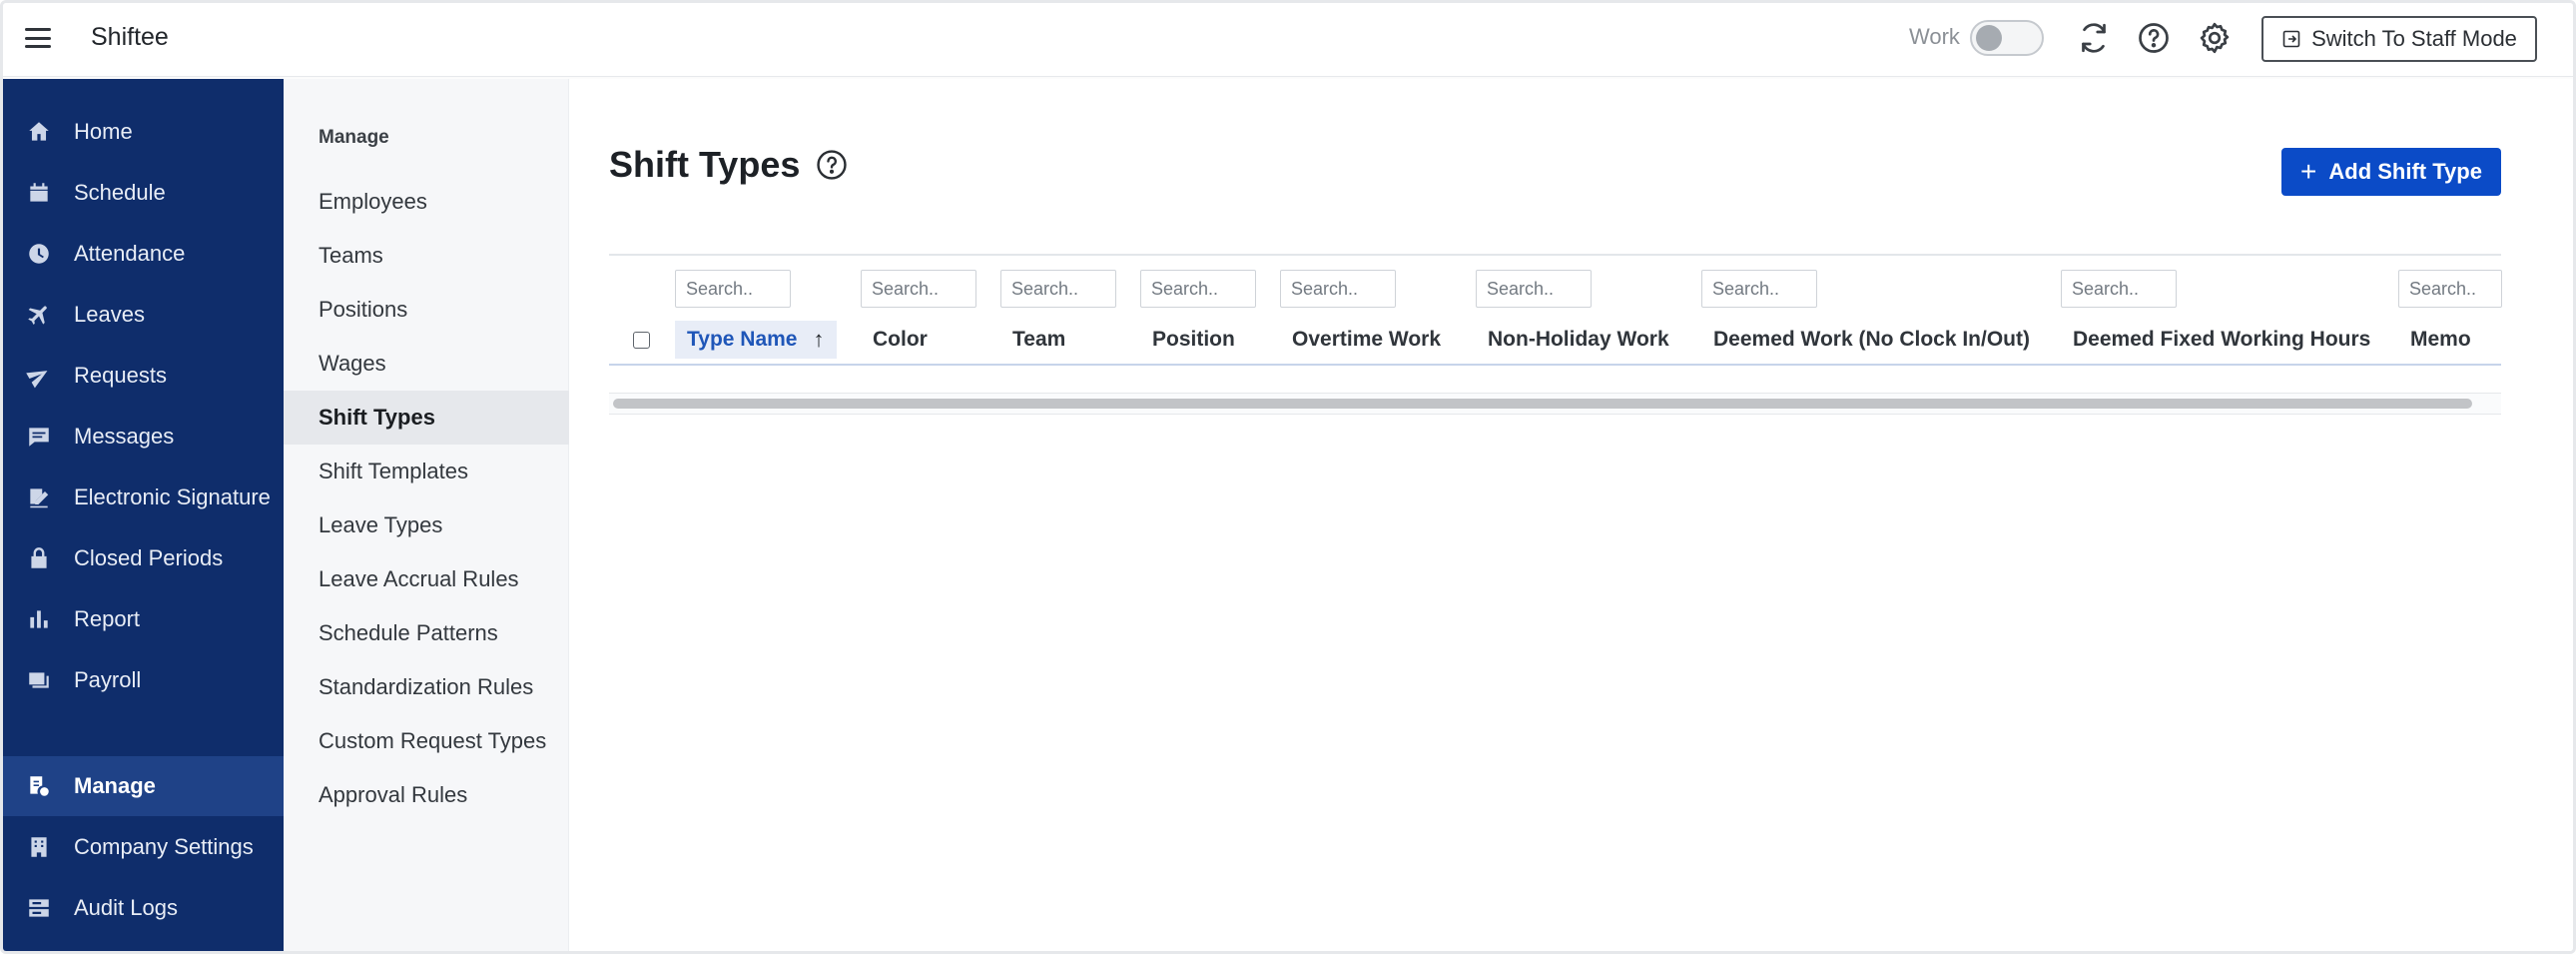 This screenshot has width=2576, height=954. What do you see at coordinates (426, 579) in the screenshot?
I see `subnav-item-leave-accrual-rules: Leave Accrual Rules` at bounding box center [426, 579].